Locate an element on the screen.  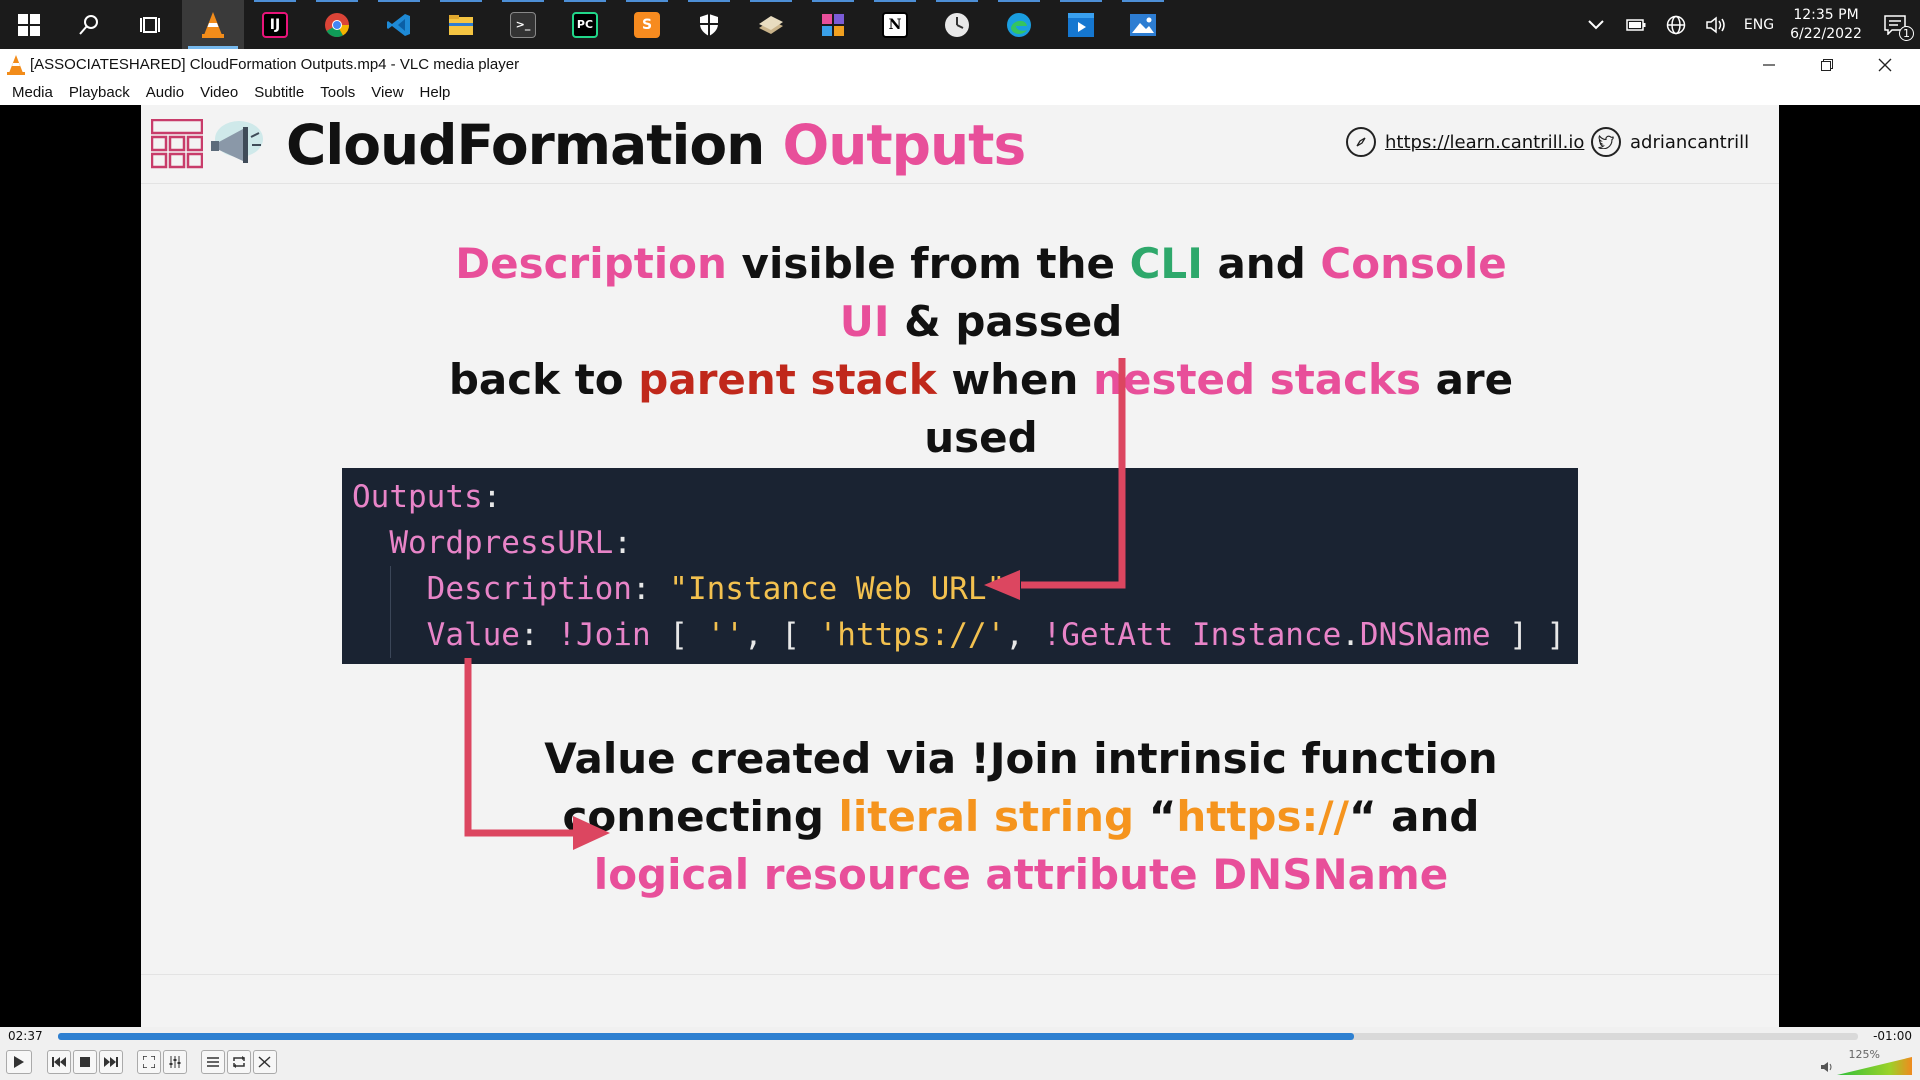
minimize-button is located at coordinates (1769, 64).